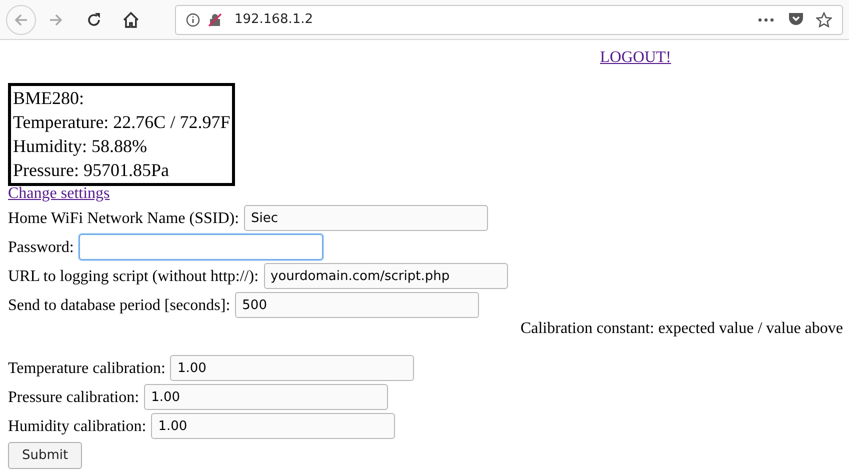 This screenshot has height=473, width=849. Describe the element at coordinates (824, 20) in the screenshot. I see `star-icon` at that location.